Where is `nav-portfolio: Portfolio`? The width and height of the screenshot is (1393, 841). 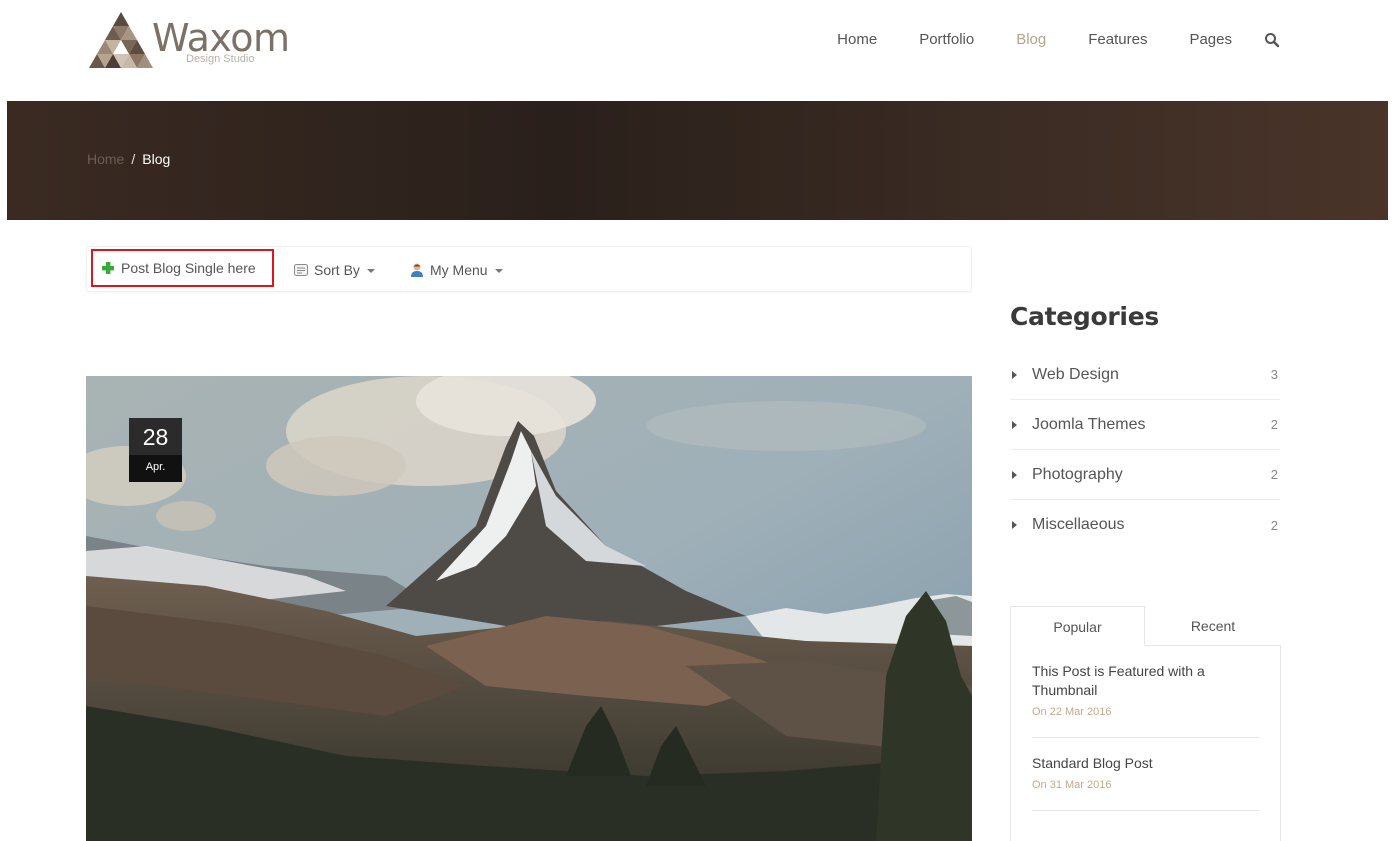
nav-portfolio: Portfolio is located at coordinates (946, 39).